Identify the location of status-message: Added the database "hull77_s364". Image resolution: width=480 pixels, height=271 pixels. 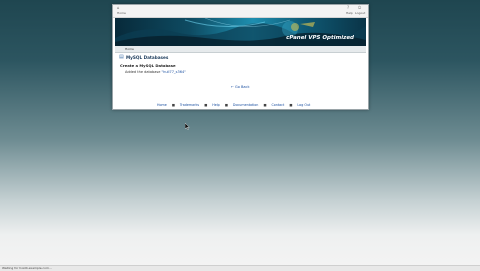
(155, 72).